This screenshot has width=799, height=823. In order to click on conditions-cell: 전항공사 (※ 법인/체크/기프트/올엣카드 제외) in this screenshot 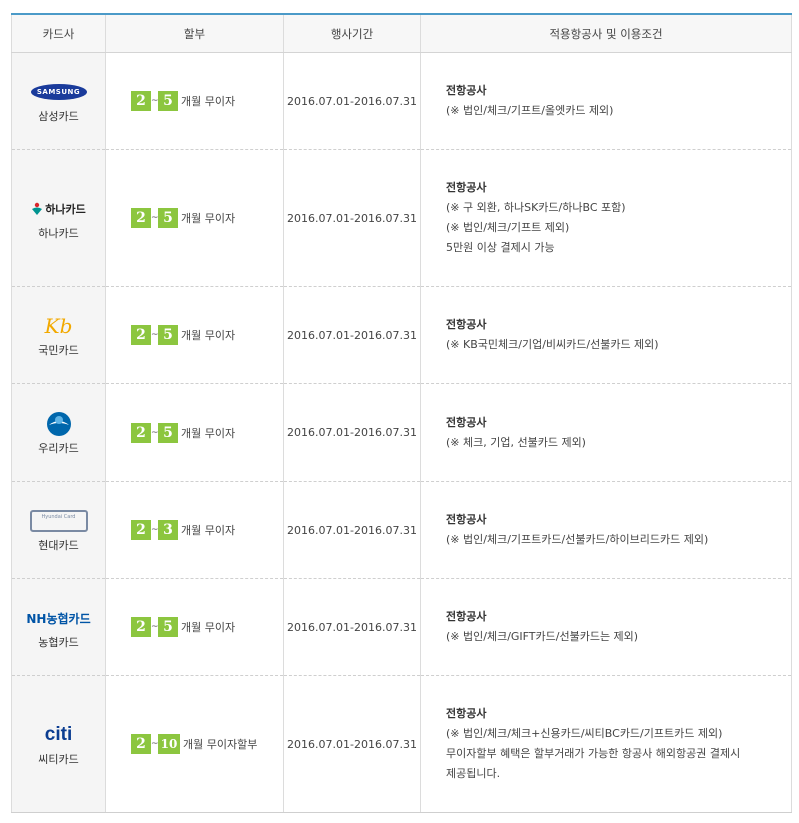, I will do `click(606, 101)`.